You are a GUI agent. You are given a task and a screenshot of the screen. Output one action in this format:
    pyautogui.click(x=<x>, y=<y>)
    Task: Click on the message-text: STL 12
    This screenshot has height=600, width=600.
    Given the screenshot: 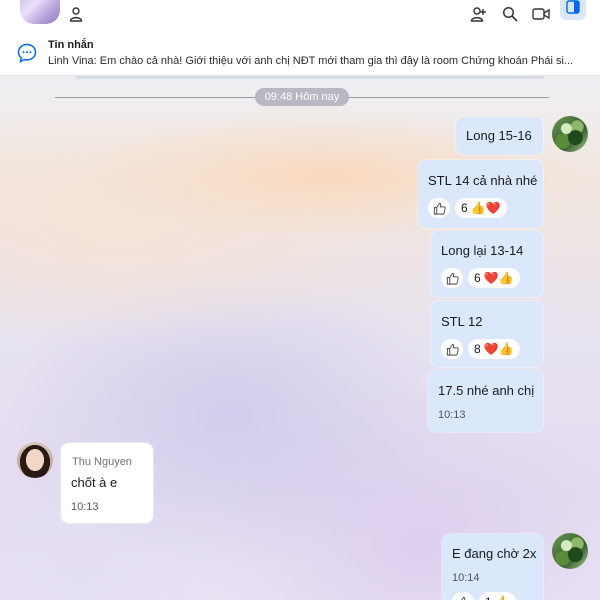 What is the action you would take?
    pyautogui.click(x=462, y=321)
    